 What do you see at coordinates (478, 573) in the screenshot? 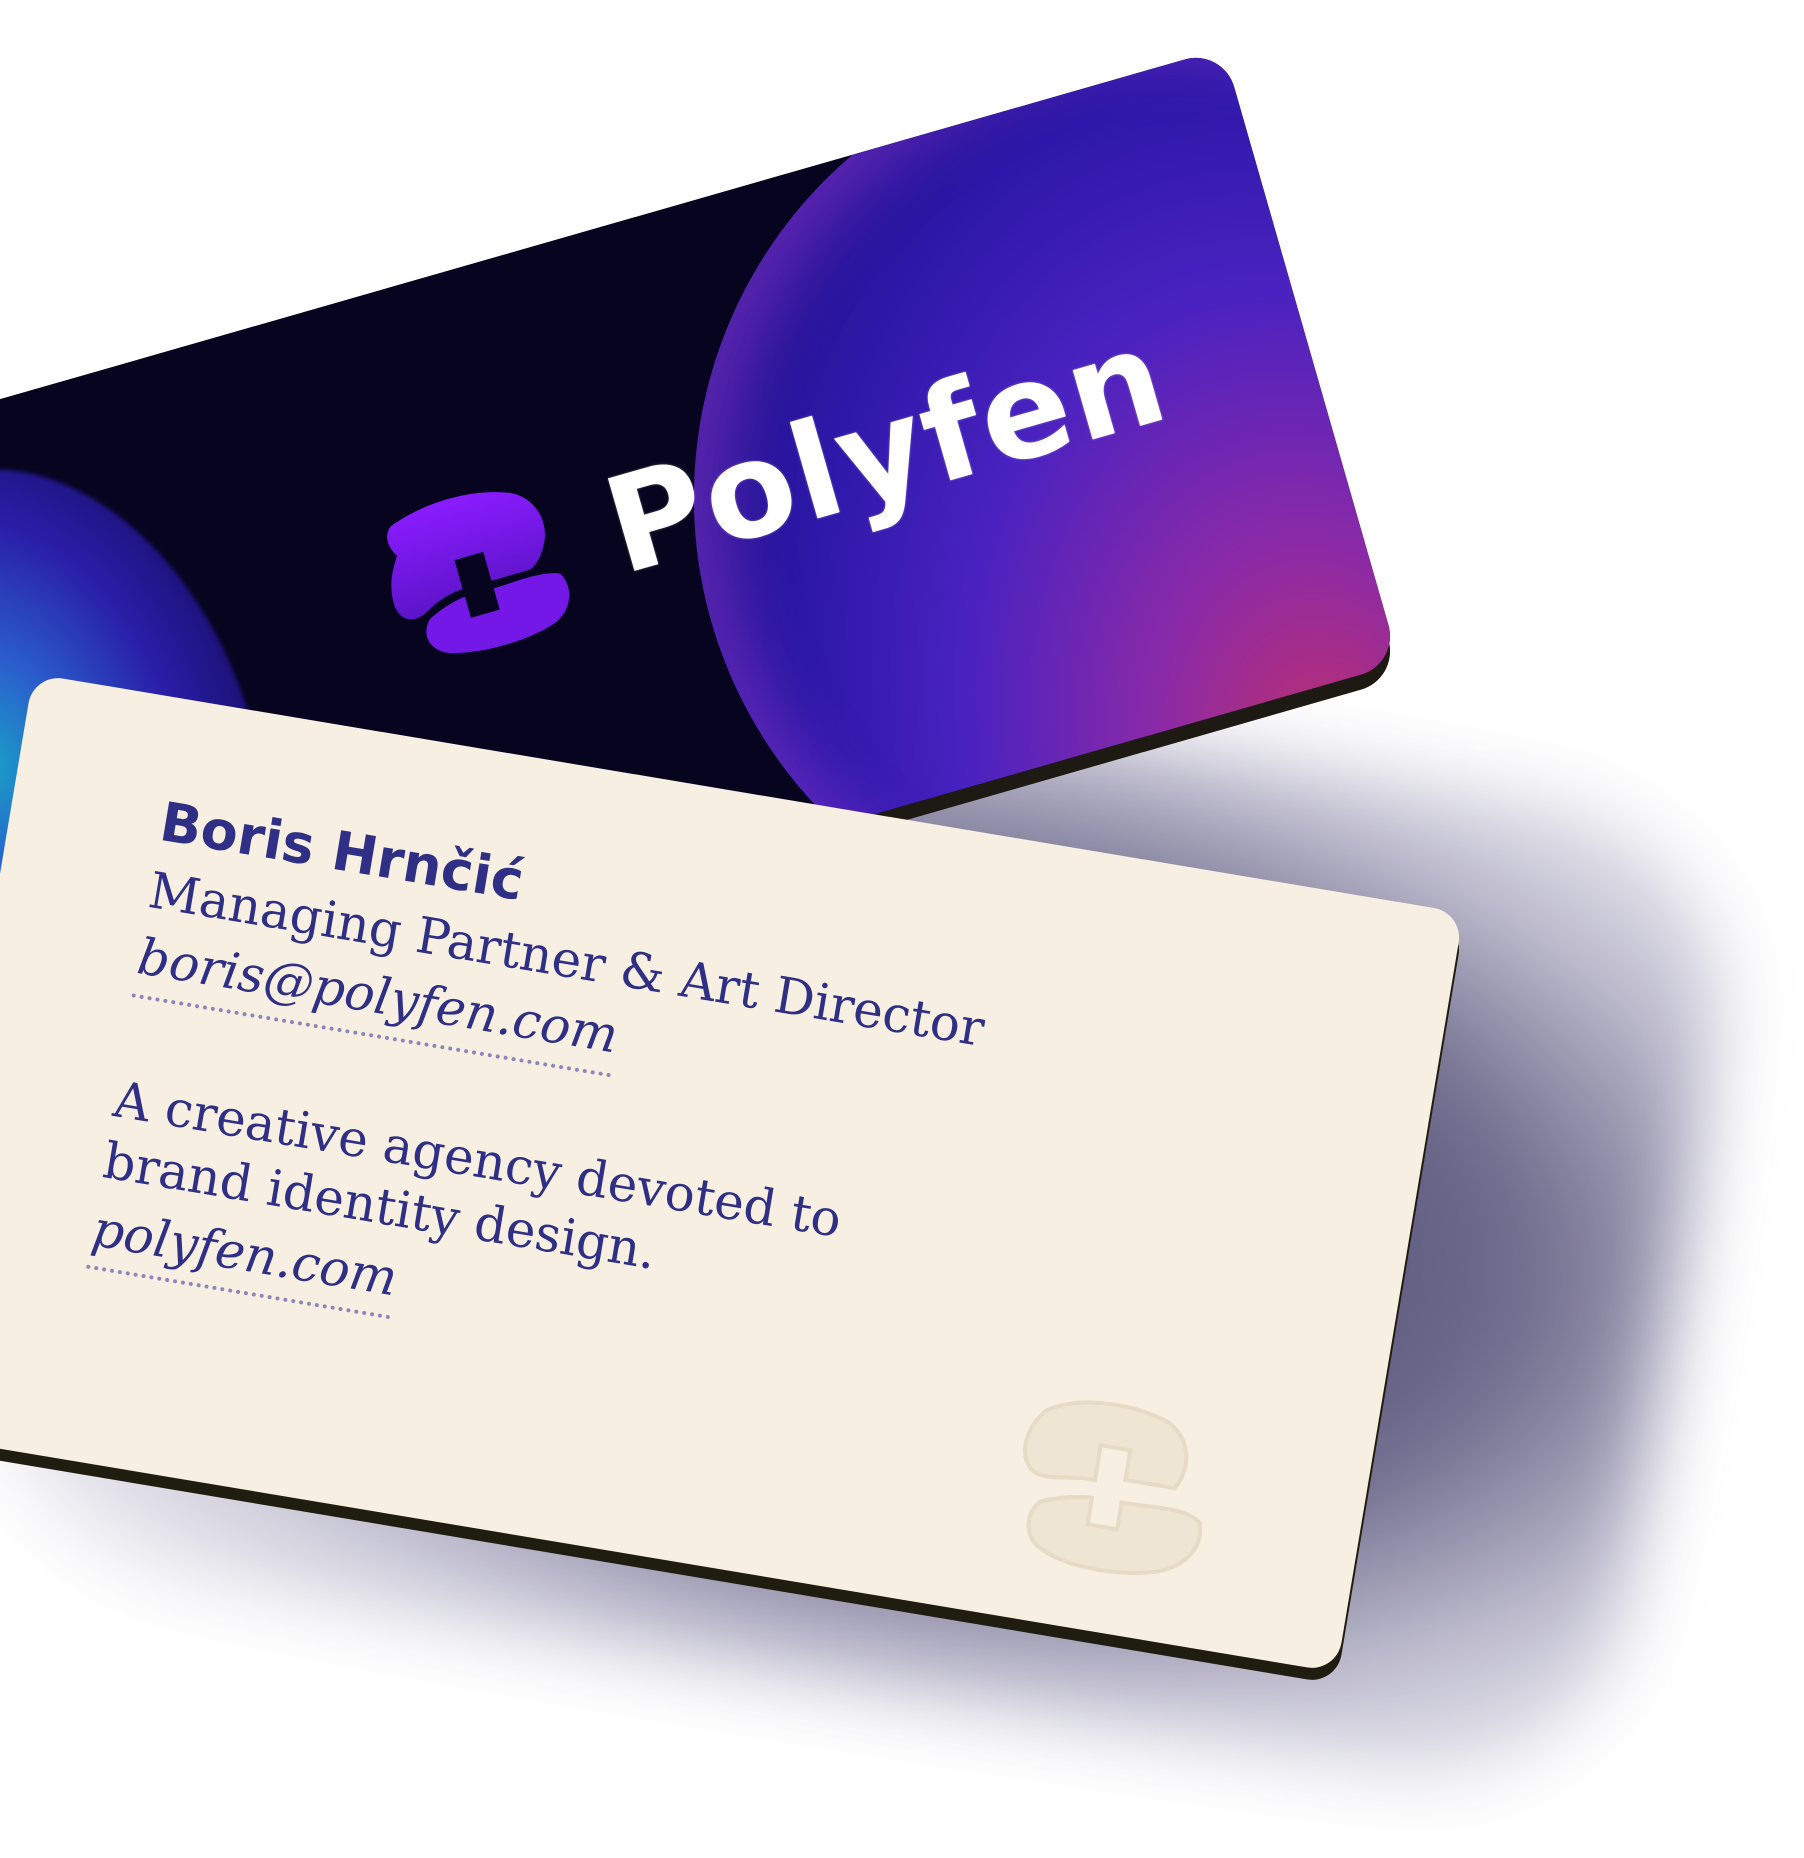
I see `polyfen-logo-icon` at bounding box center [478, 573].